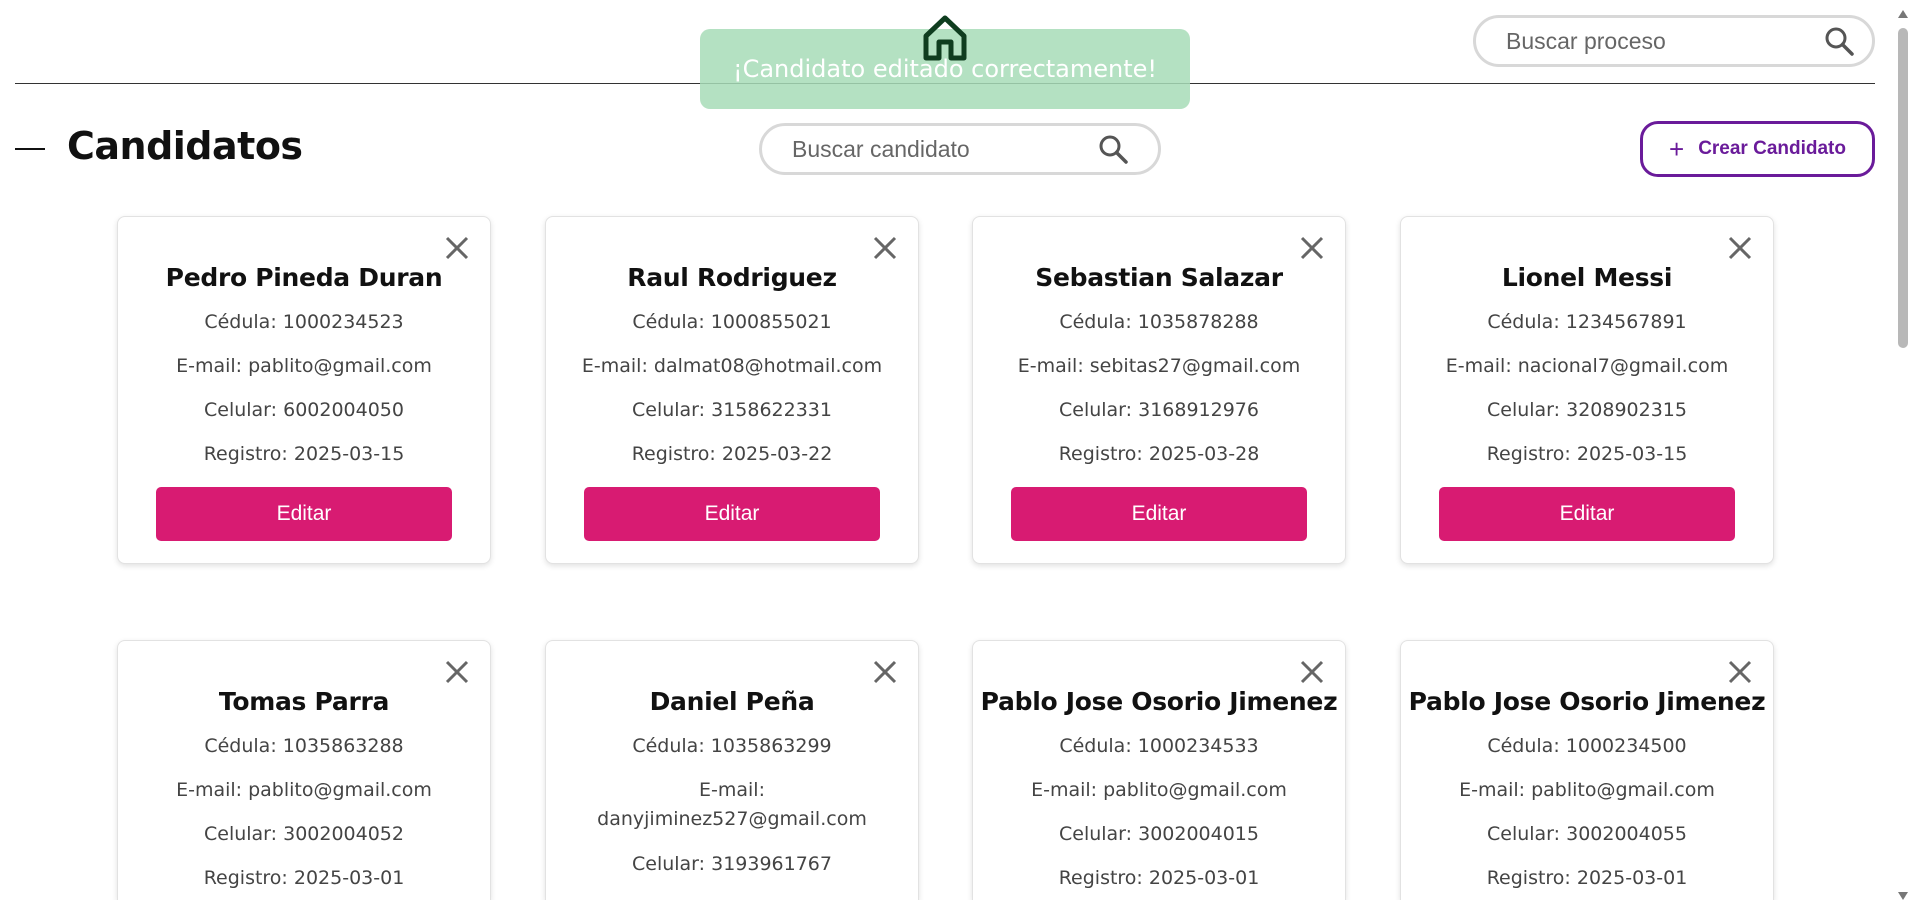 The height and width of the screenshot is (900, 1913). Describe the element at coordinates (1903, 450) in the screenshot. I see `vertical-scrollbar` at that location.